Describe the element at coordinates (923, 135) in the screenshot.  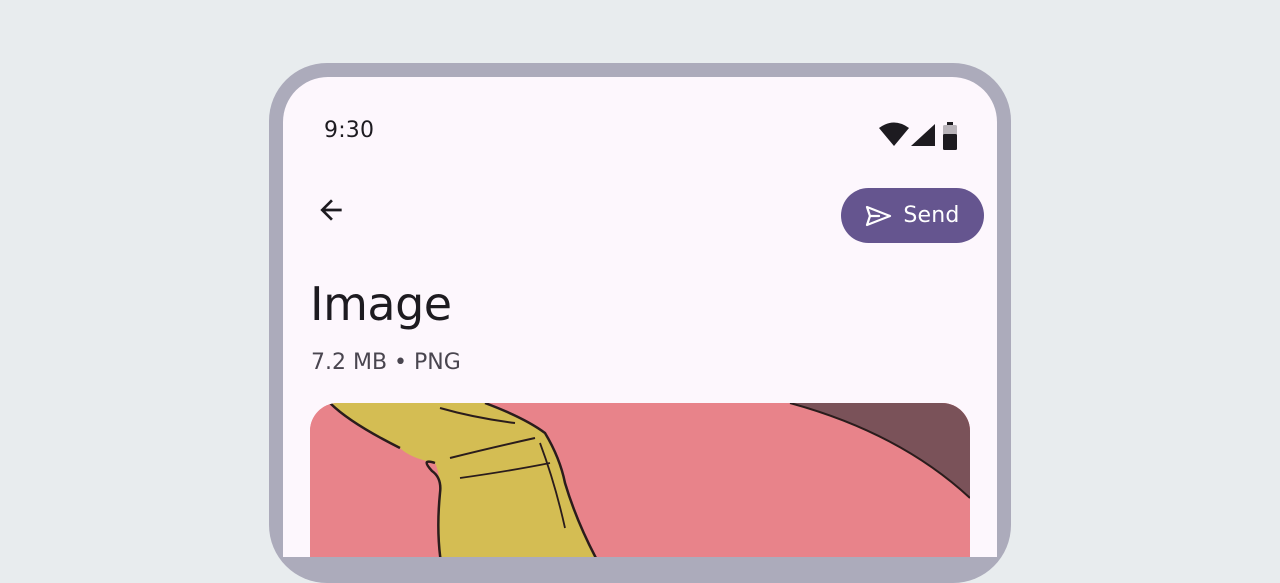
I see `cellular-signal-icon` at that location.